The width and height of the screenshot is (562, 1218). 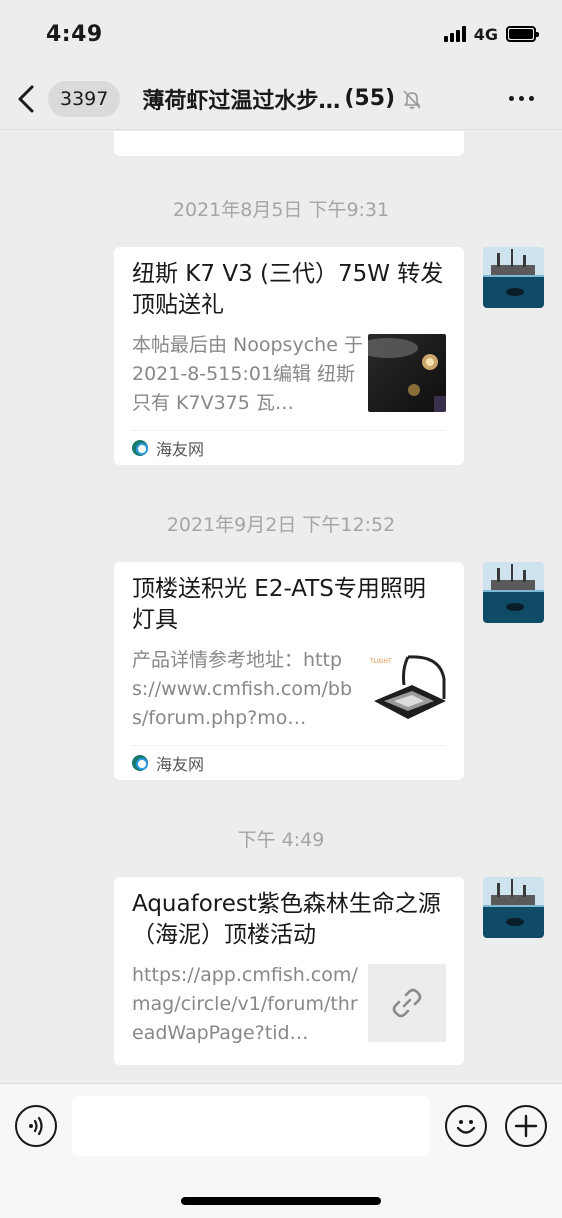 What do you see at coordinates (251, 1126) in the screenshot?
I see `message-input` at bounding box center [251, 1126].